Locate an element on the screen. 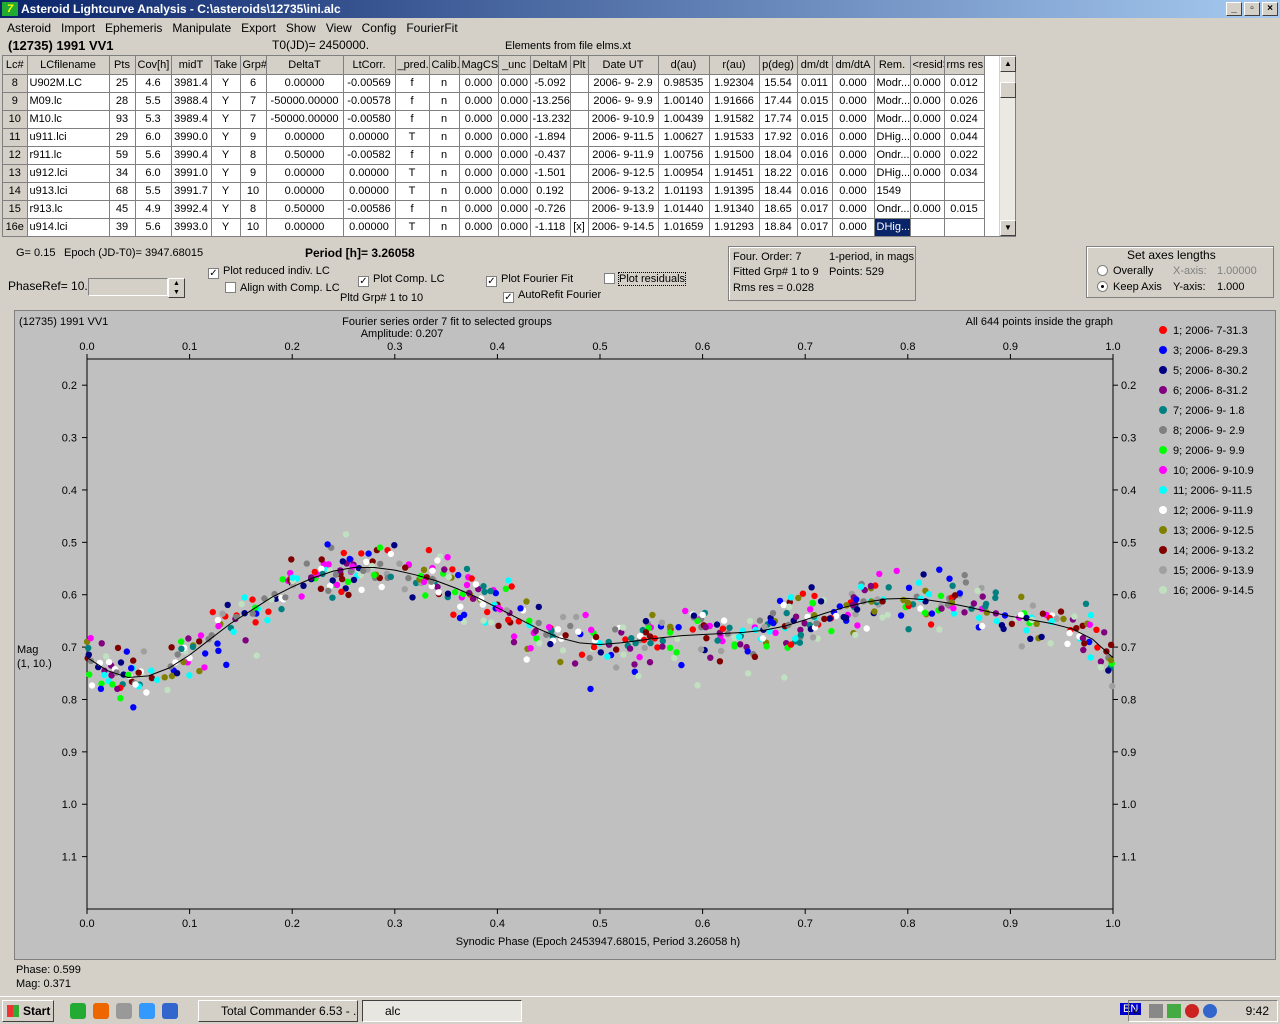  x-axis-input: 1.00000 is located at coordinates (1237, 271).